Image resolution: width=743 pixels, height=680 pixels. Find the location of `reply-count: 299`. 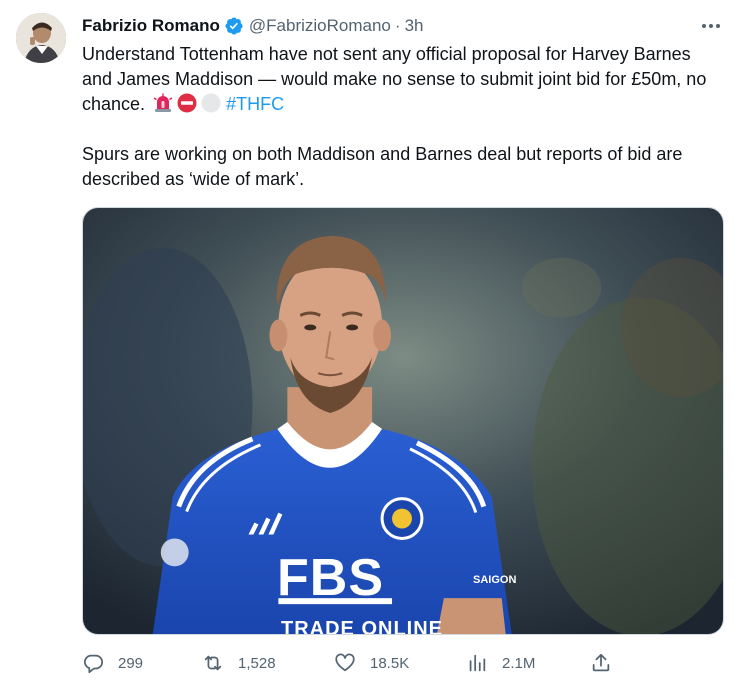

reply-count: 299 is located at coordinates (131, 663).